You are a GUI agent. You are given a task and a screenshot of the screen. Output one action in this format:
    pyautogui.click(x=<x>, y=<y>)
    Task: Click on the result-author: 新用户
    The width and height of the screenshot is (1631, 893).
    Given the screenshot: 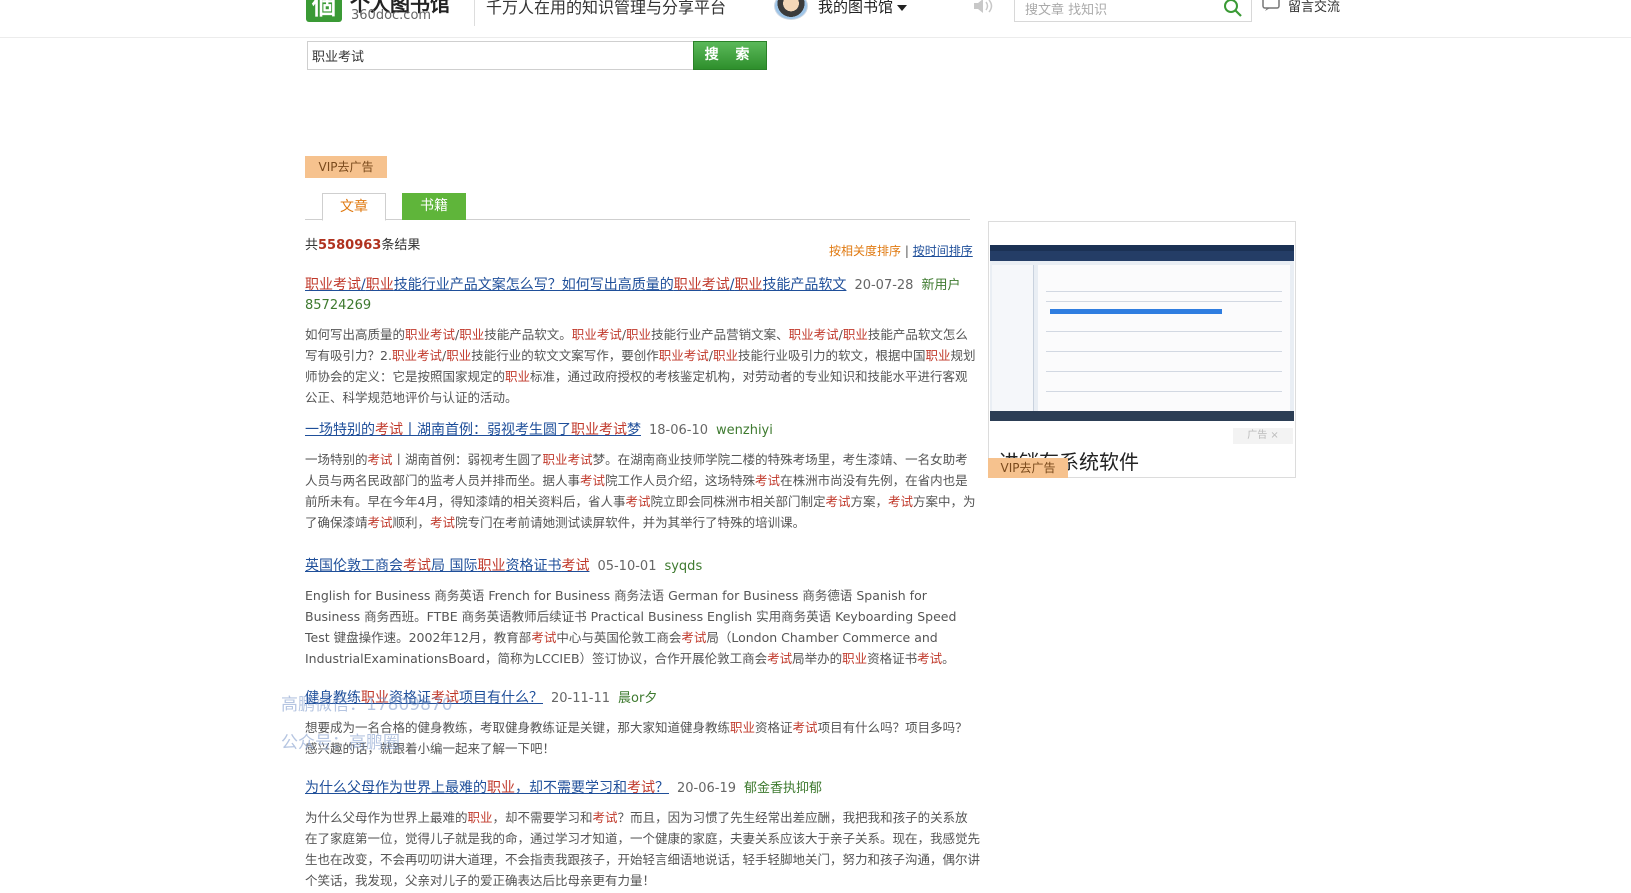 What is the action you would take?
    pyautogui.click(x=940, y=285)
    